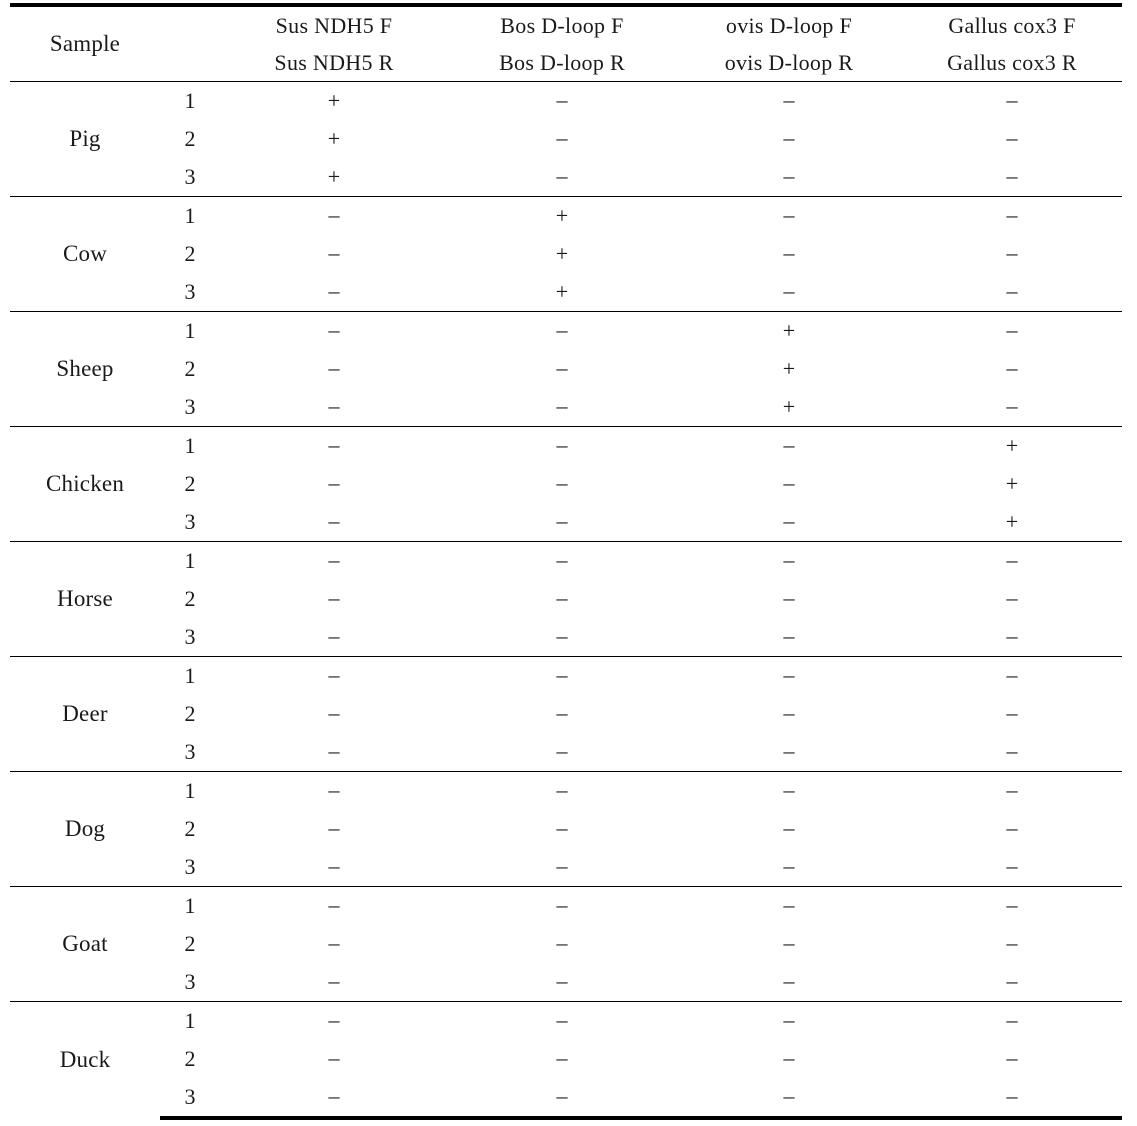 This screenshot has height=1126, width=1137. Describe the element at coordinates (334, 25) in the screenshot. I see `primer-1-forward-label: Sus NDH5 F` at that location.